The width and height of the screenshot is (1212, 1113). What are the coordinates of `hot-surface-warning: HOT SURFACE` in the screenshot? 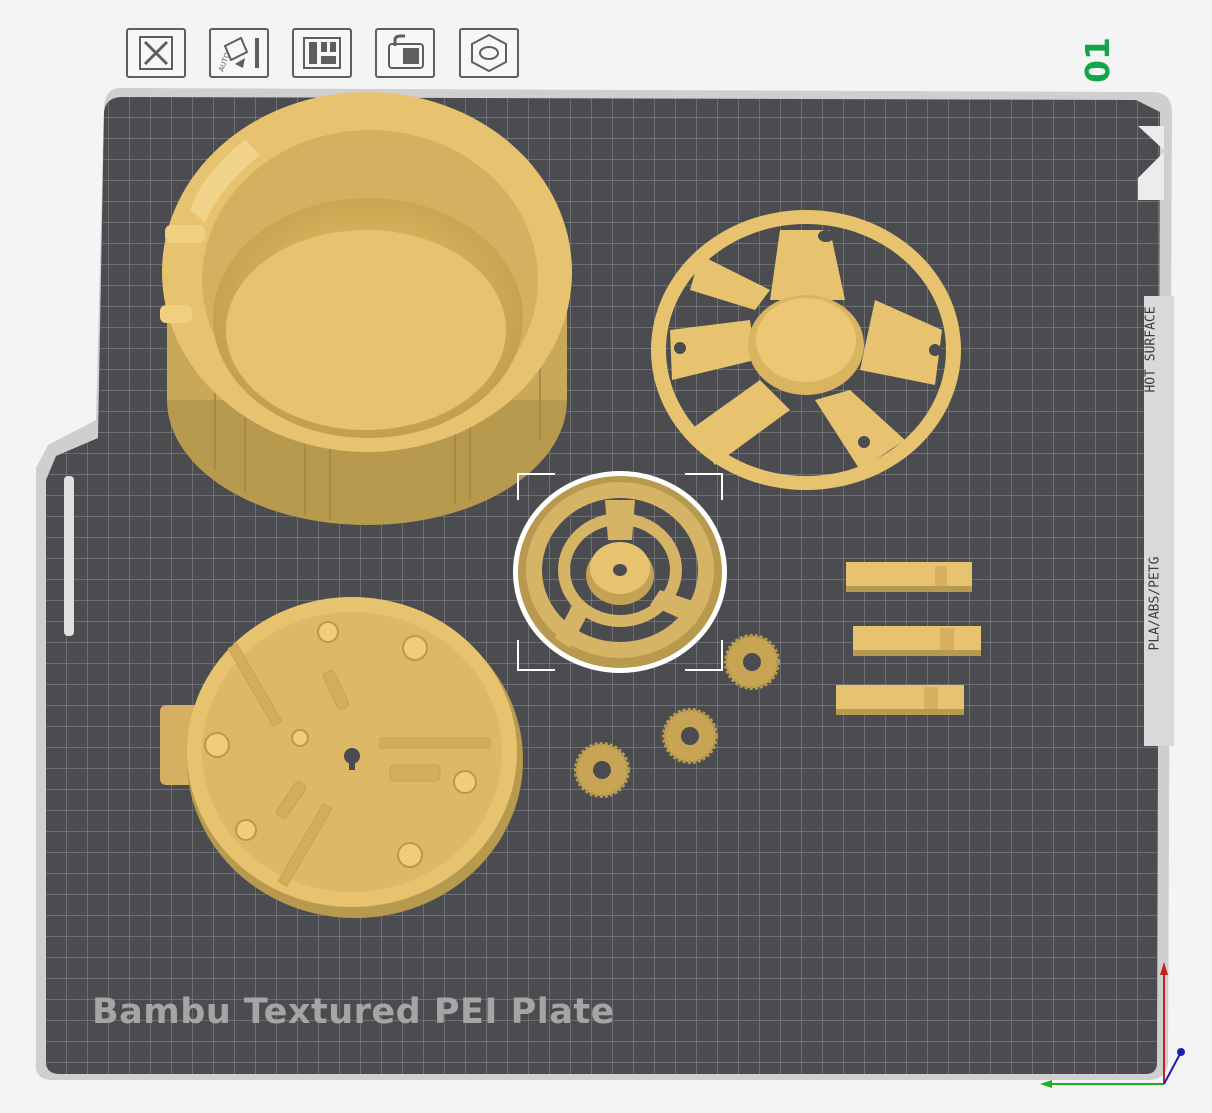 It's located at (1151, 349).